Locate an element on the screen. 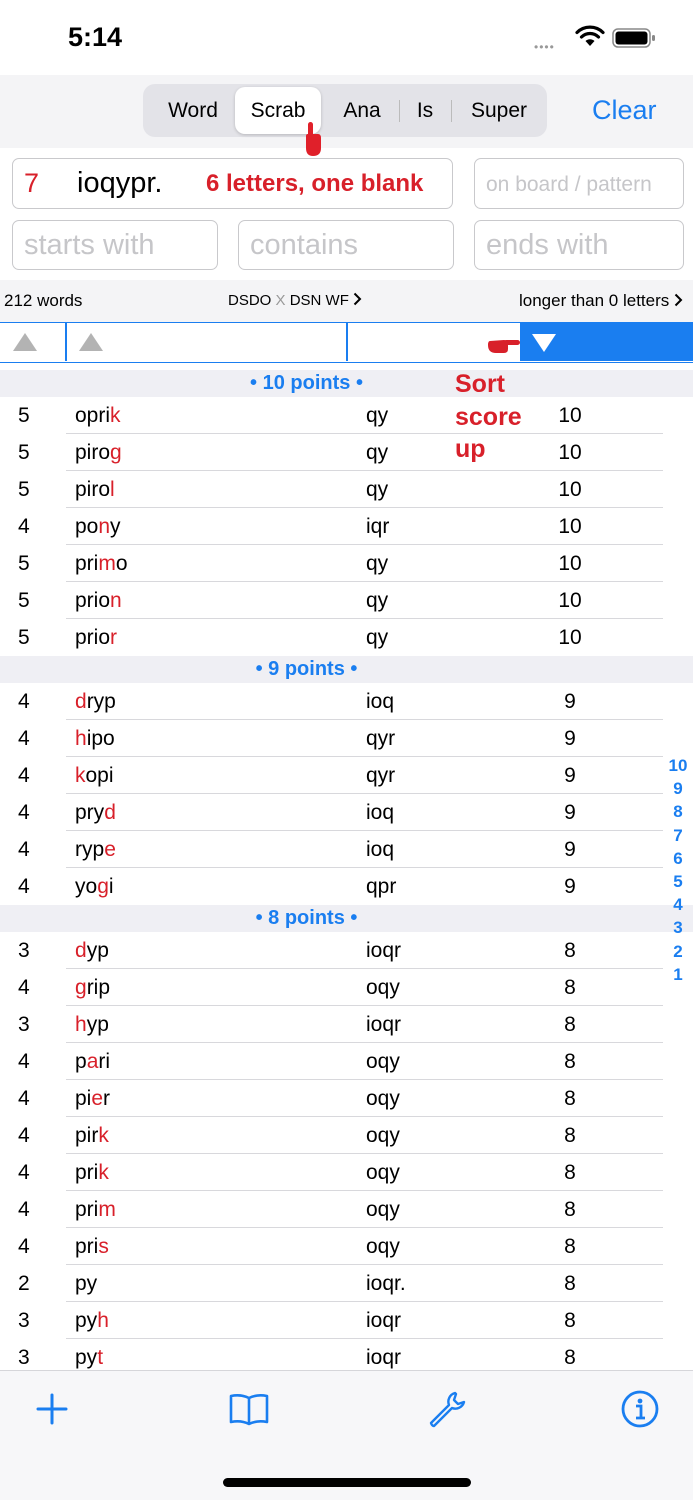 The width and height of the screenshot is (693, 1500). score-index-item: 2 is located at coordinates (678, 951).